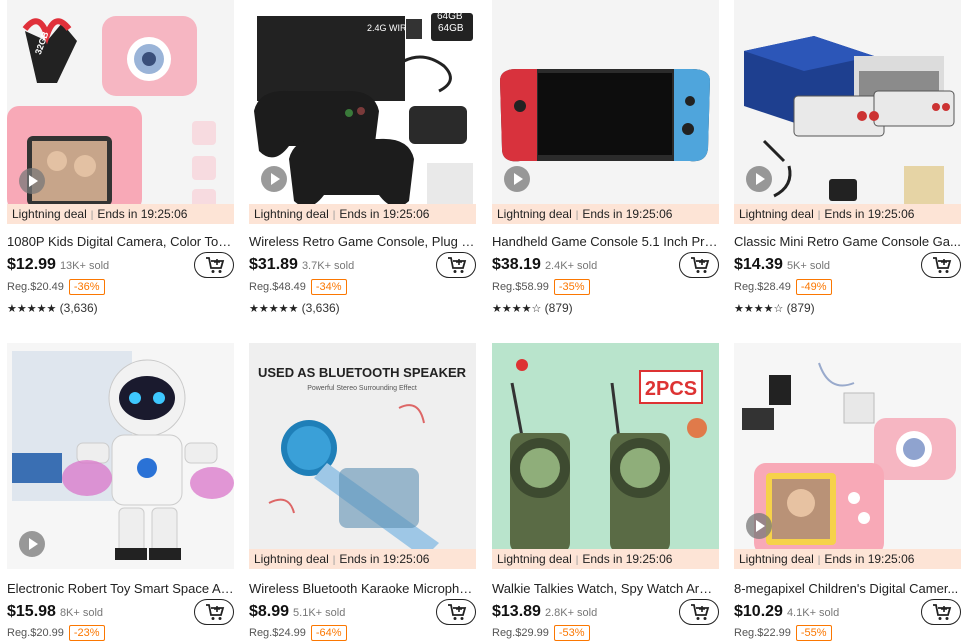  I want to click on price-row: $12.99 13K+ sold, so click(120, 265).